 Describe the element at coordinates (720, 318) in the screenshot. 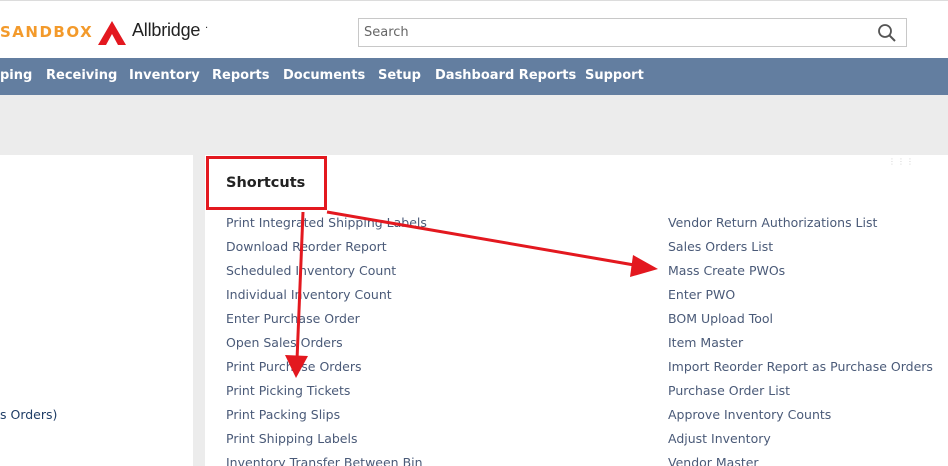

I see `shortcut-bom-upload-tool: BOM Upload Tool` at that location.